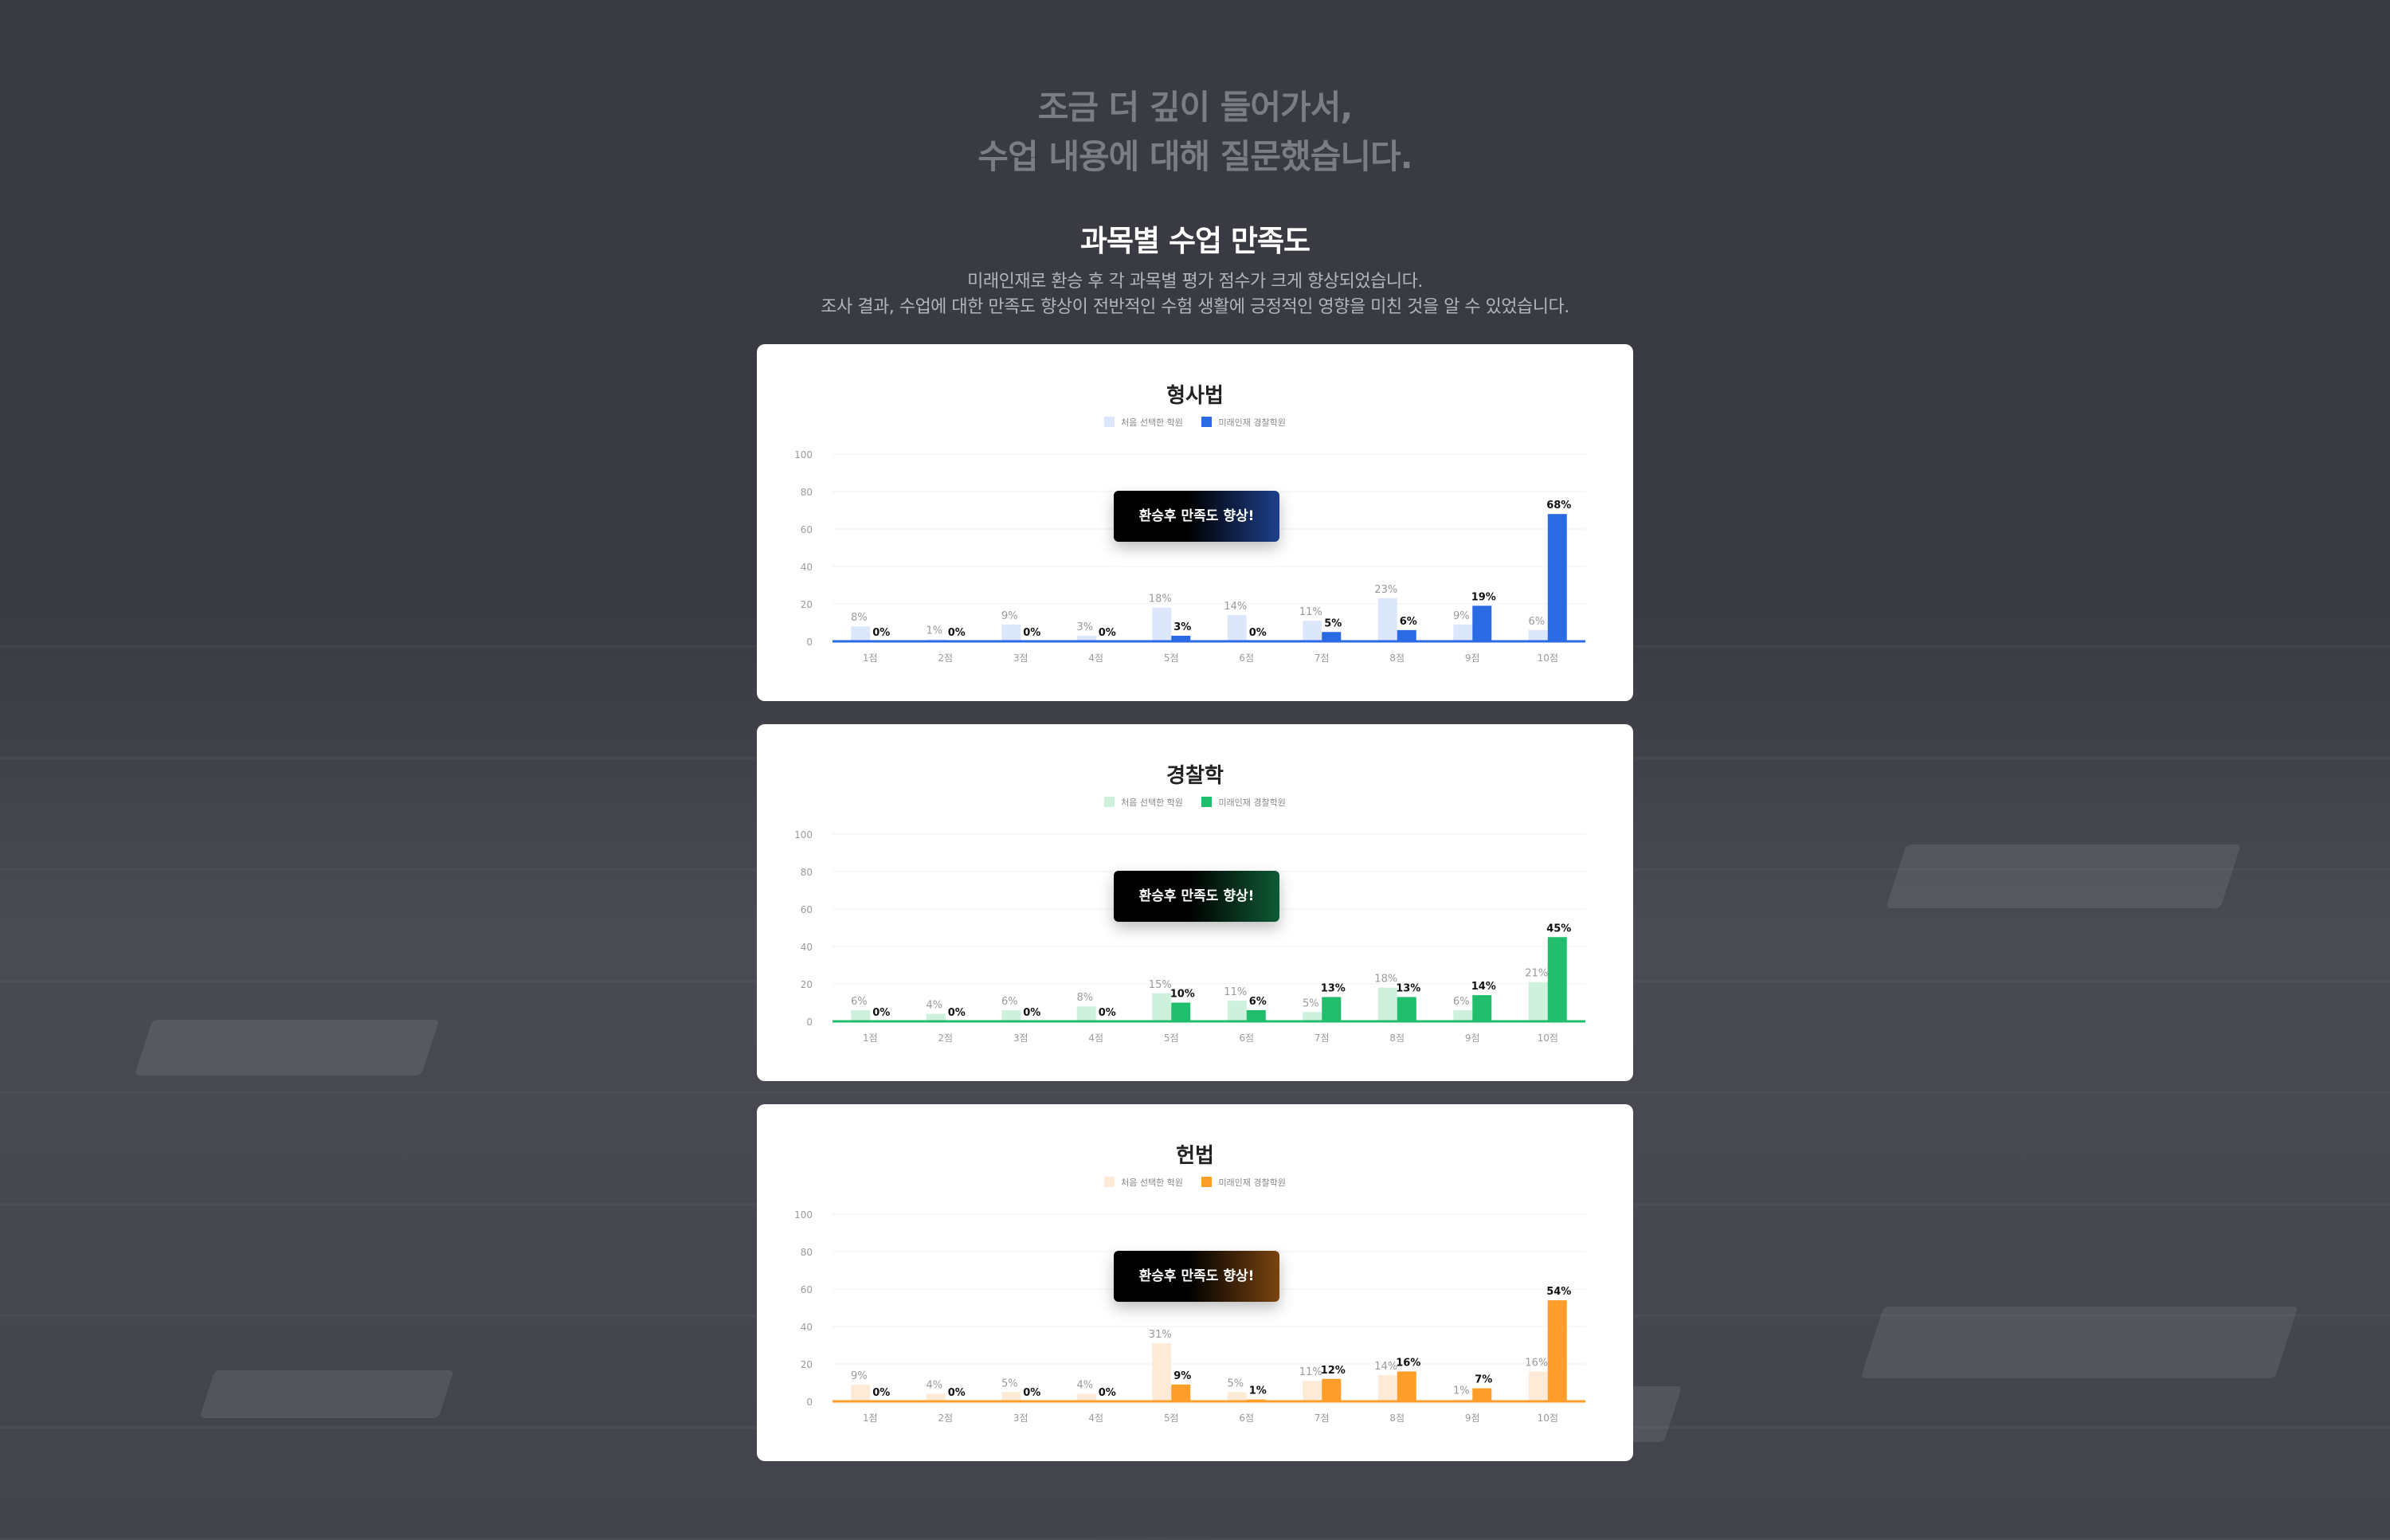 The width and height of the screenshot is (2390, 1540). Describe the element at coordinates (1195, 156) in the screenshot. I see `header-title-line2: 수업 내용에 대해 질문했습니다.` at that location.